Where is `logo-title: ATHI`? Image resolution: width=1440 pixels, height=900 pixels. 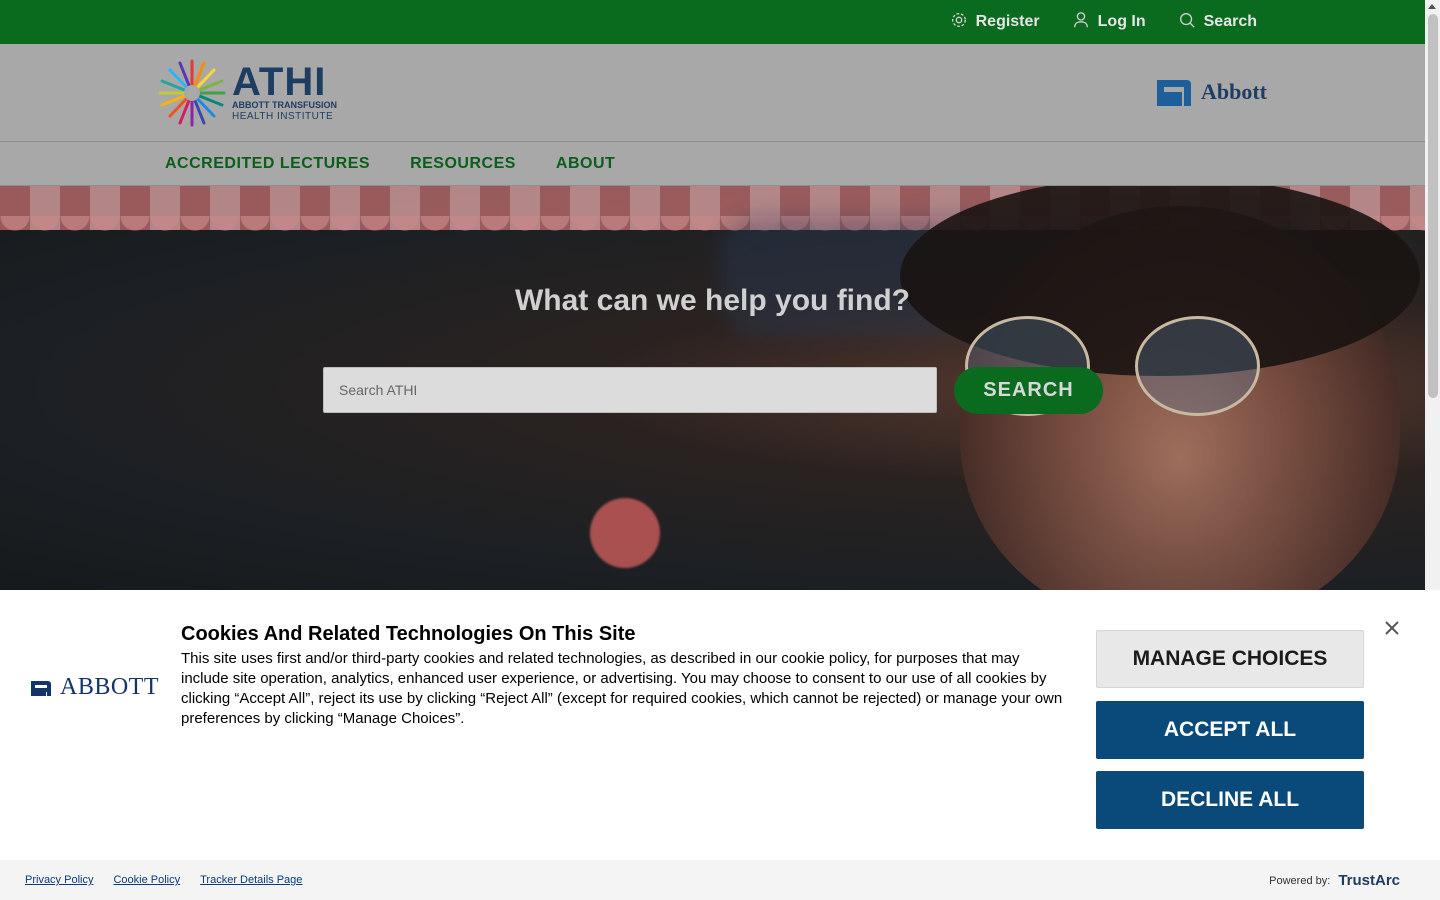 logo-title: ATHI is located at coordinates (279, 81).